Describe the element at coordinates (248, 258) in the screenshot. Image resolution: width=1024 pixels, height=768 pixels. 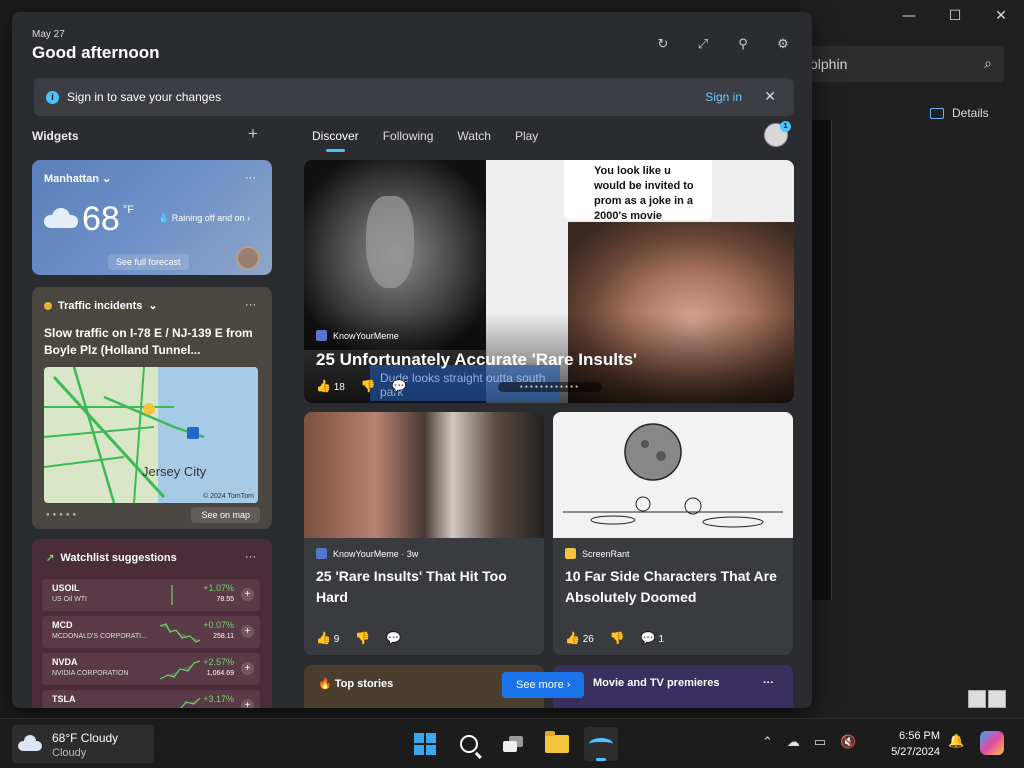
I see `weather-map-thumbnail` at that location.